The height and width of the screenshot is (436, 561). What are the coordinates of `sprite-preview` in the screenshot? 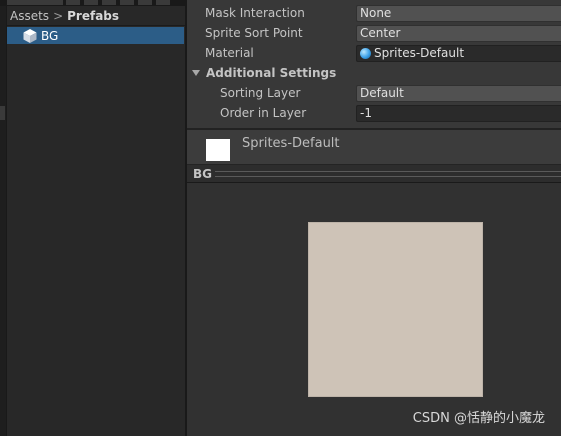 It's located at (395, 309).